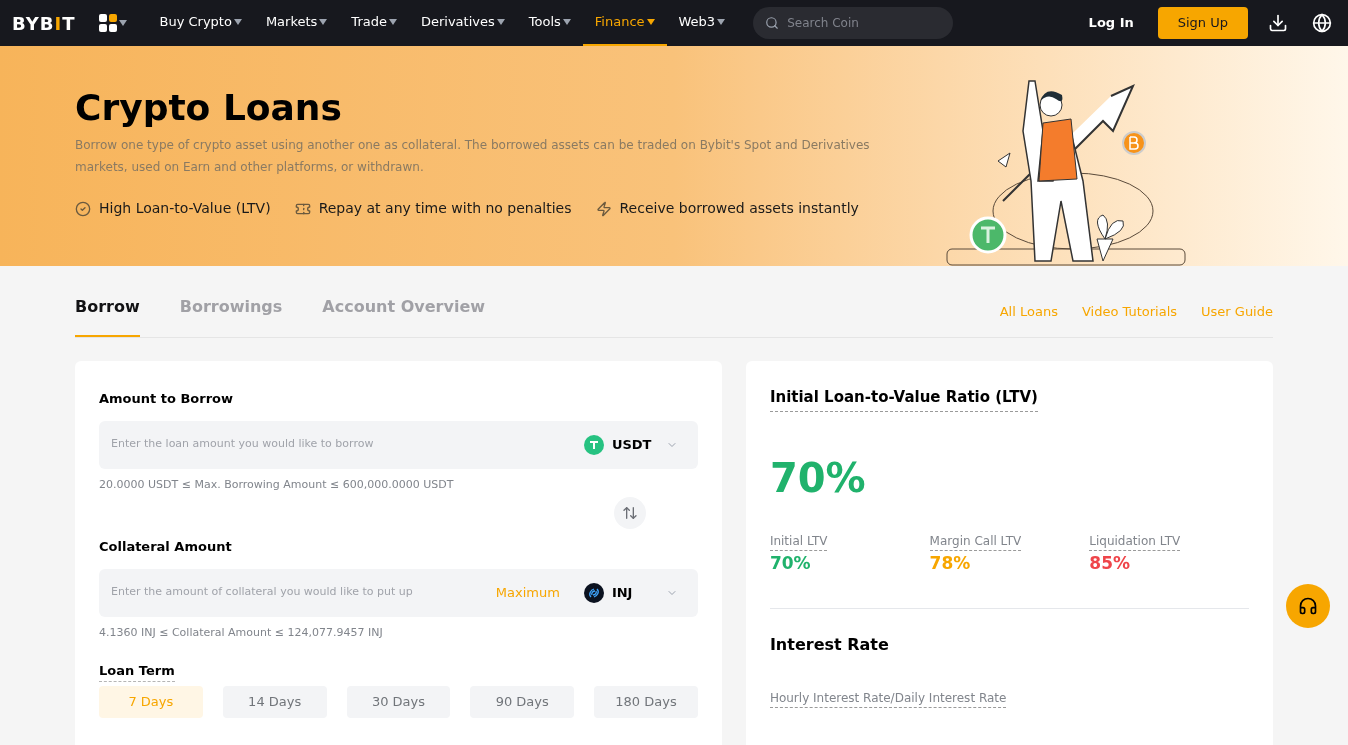  Describe the element at coordinates (137, 671) in the screenshot. I see `loan-term-label: Loan Term` at that location.